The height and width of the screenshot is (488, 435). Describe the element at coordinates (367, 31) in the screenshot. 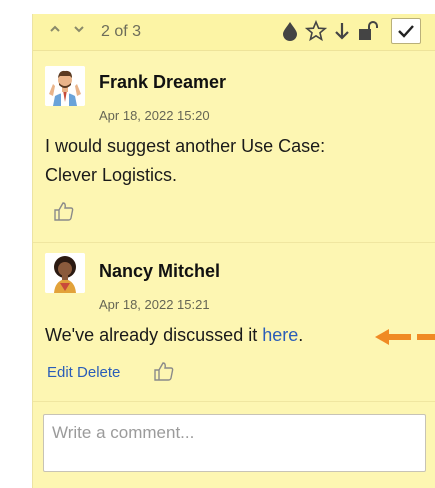

I see `unlock-icon` at that location.